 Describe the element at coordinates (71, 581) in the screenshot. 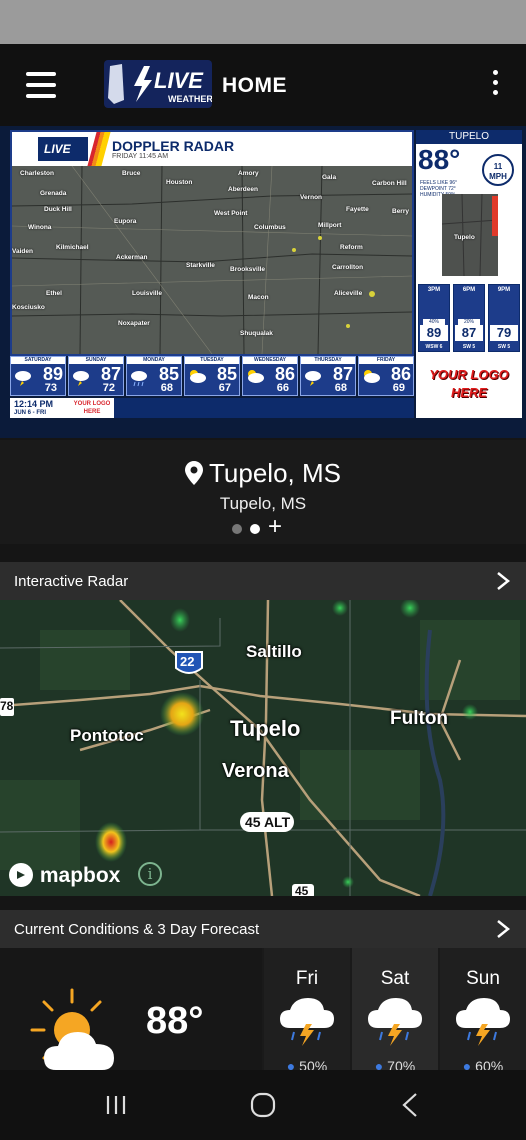

I see `section-title: Interactive Radar` at that location.